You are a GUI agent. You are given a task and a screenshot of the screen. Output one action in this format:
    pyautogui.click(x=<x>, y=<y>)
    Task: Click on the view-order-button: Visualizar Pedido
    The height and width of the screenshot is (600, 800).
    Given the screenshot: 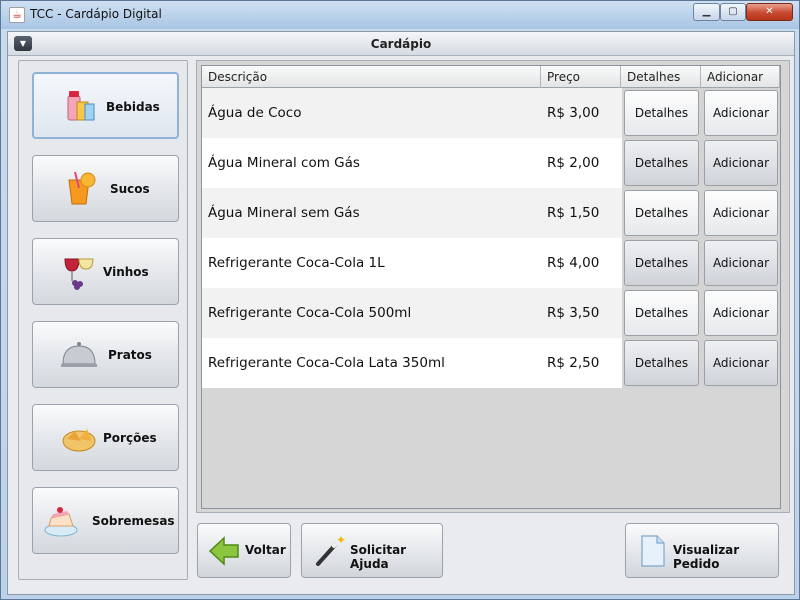 What is the action you would take?
    pyautogui.click(x=702, y=550)
    